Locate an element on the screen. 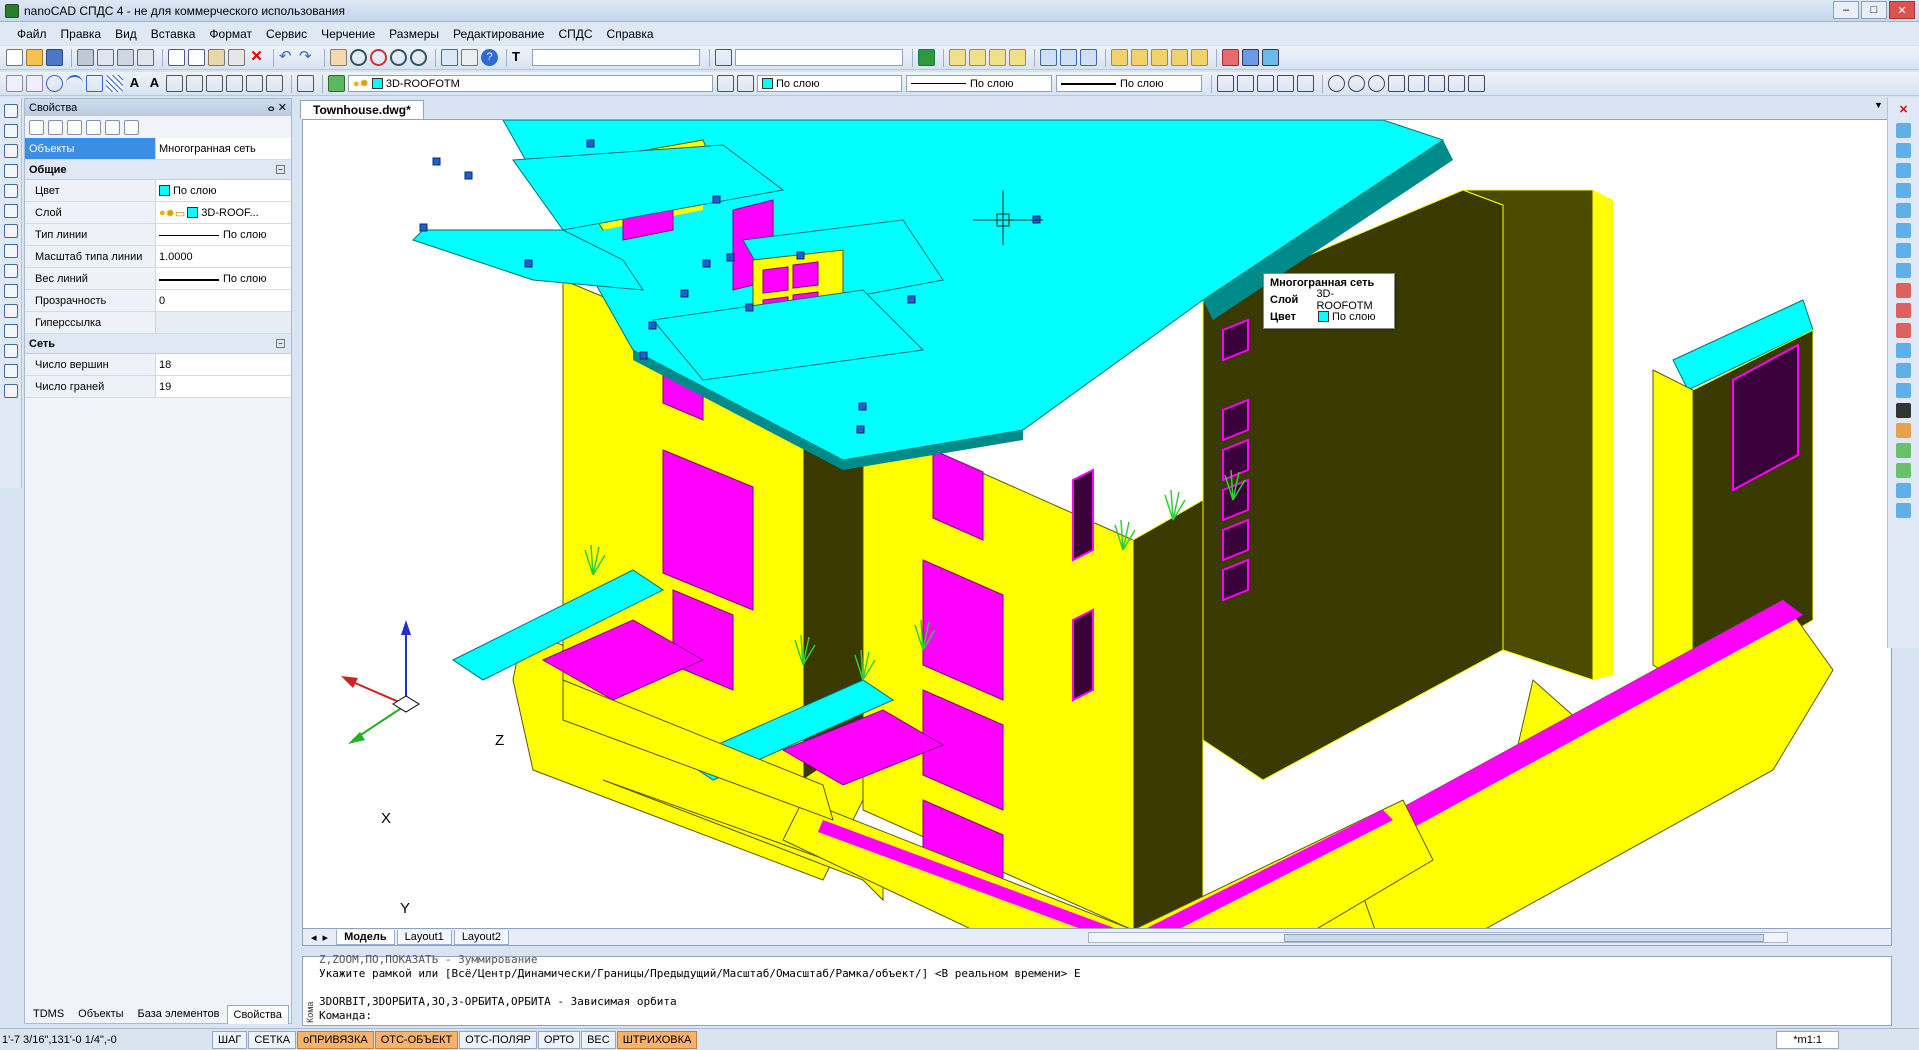 The width and height of the screenshot is (1919, 1050). linetype-combo: По слою is located at coordinates (979, 83).